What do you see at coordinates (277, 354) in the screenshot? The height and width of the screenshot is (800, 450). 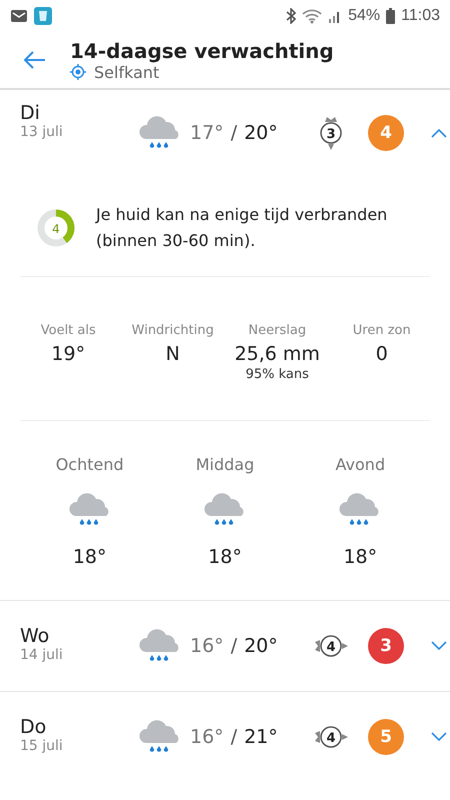 I see `detail-value: 25,6 mm` at bounding box center [277, 354].